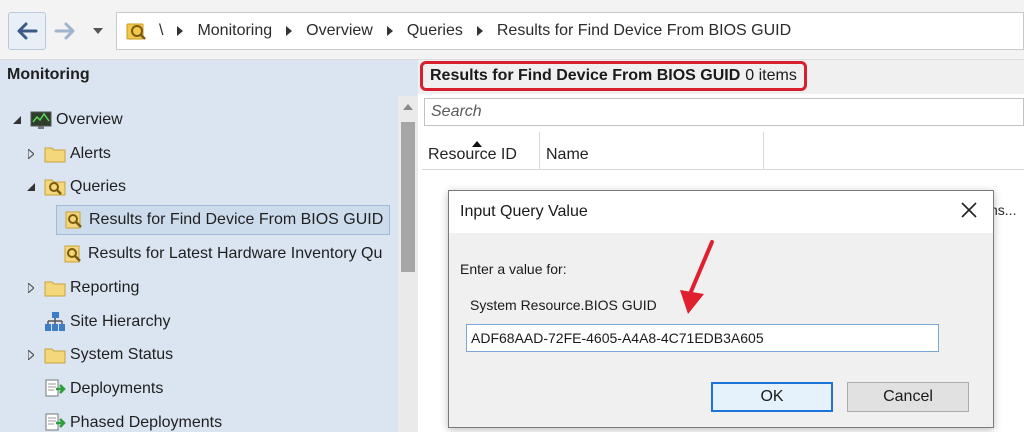  What do you see at coordinates (524, 211) in the screenshot?
I see `dialog-title: Input Query Value` at bounding box center [524, 211].